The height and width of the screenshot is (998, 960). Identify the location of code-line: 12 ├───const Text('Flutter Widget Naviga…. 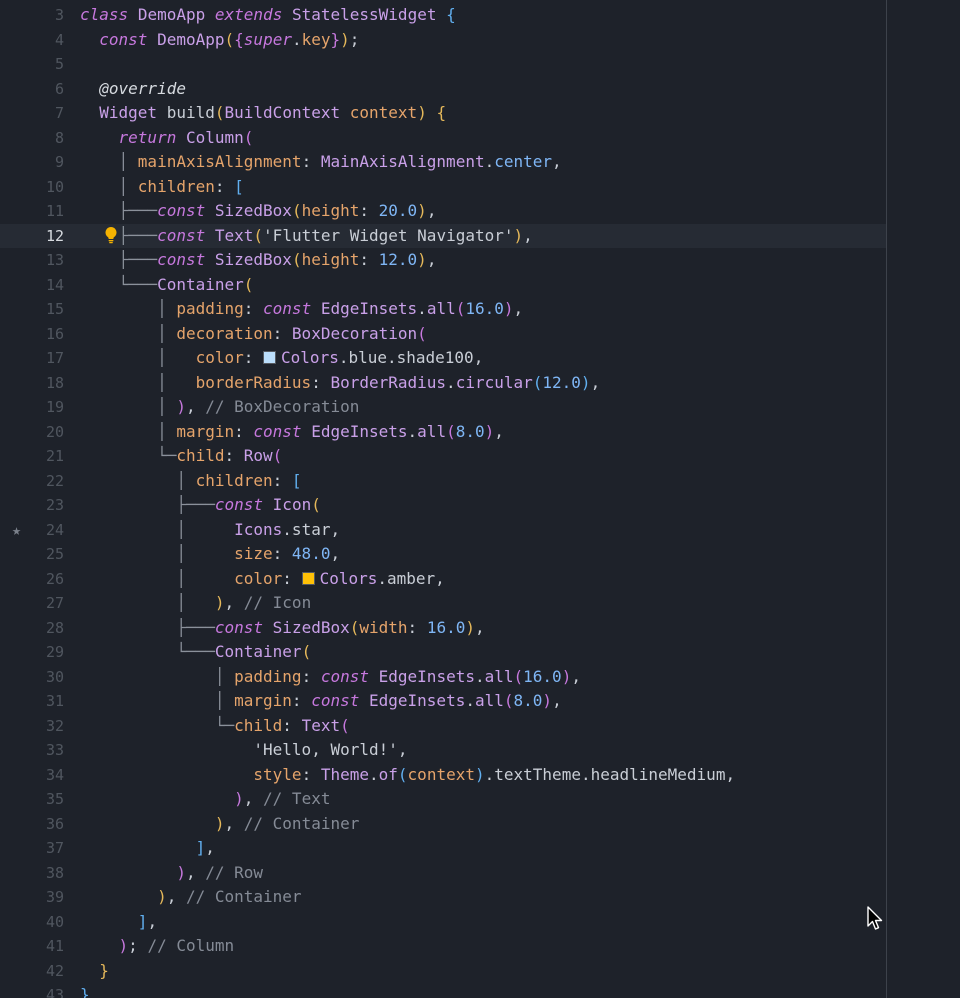
(443, 235).